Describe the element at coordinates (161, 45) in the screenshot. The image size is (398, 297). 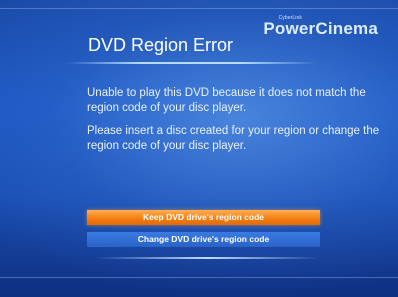
I see `page-title: DVD Region Error` at that location.